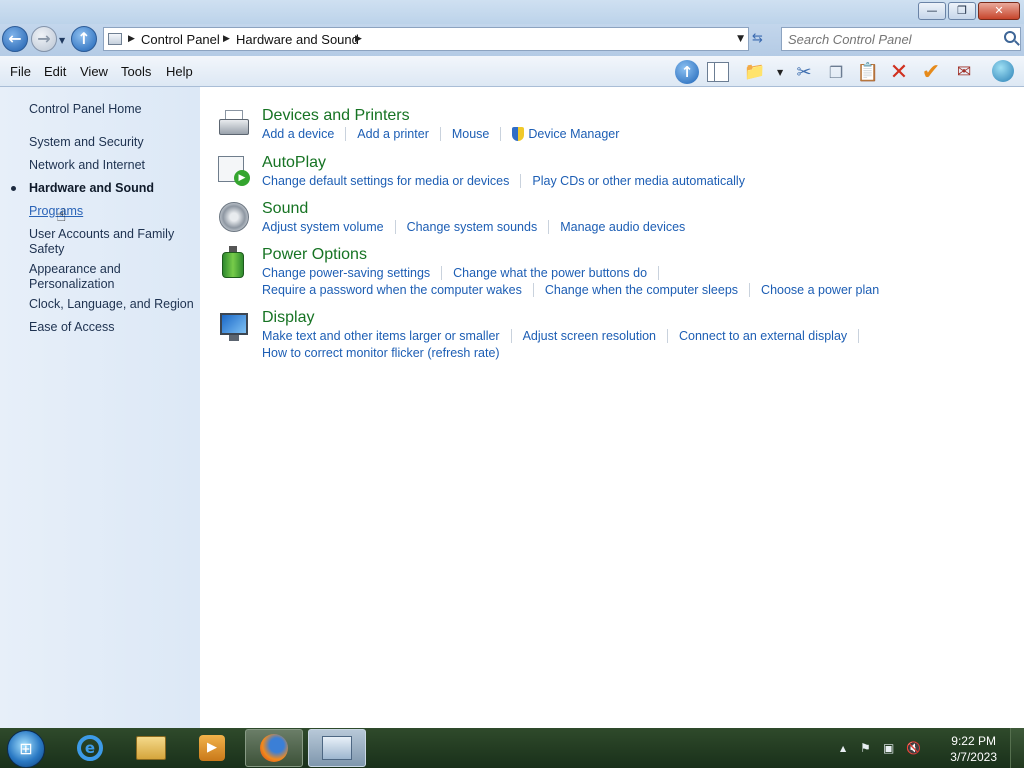 The image size is (1024, 768). Describe the element at coordinates (1017, 748) in the screenshot. I see `show-desktop-button` at that location.